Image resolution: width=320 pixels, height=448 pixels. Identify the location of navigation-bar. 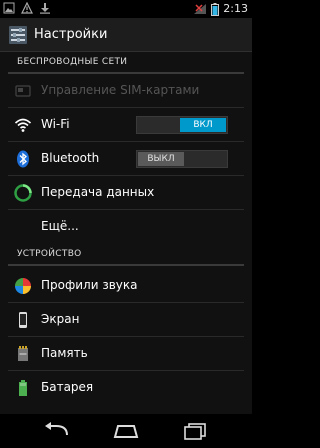
(126, 431).